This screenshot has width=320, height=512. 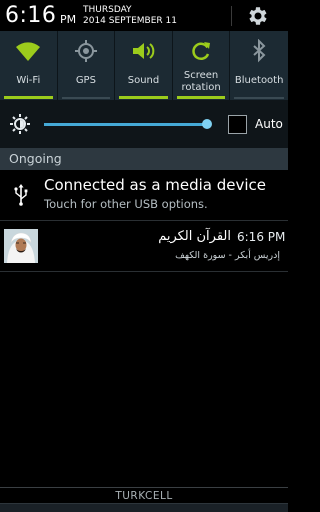 What do you see at coordinates (28, 97) in the screenshot?
I see `toggle-indicator-wifi` at bounding box center [28, 97].